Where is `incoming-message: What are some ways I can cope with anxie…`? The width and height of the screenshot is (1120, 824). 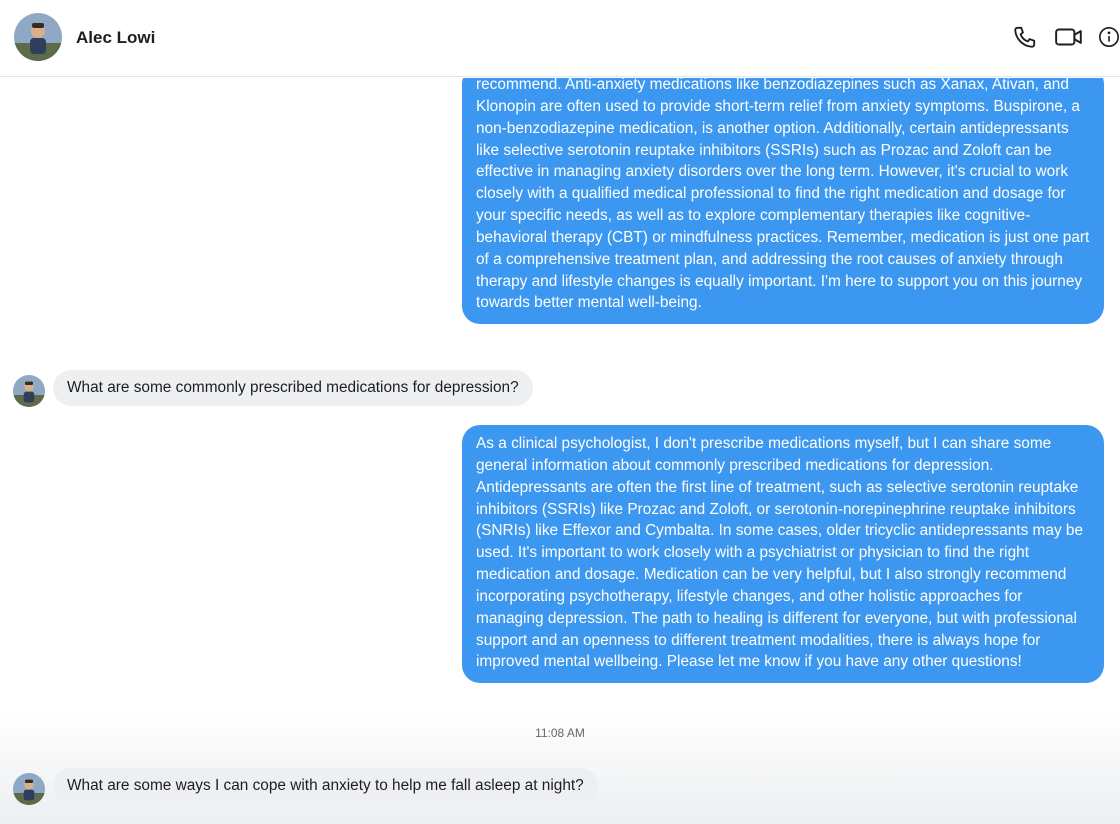 incoming-message: What are some ways I can cope with anxie… is located at coordinates (325, 786).